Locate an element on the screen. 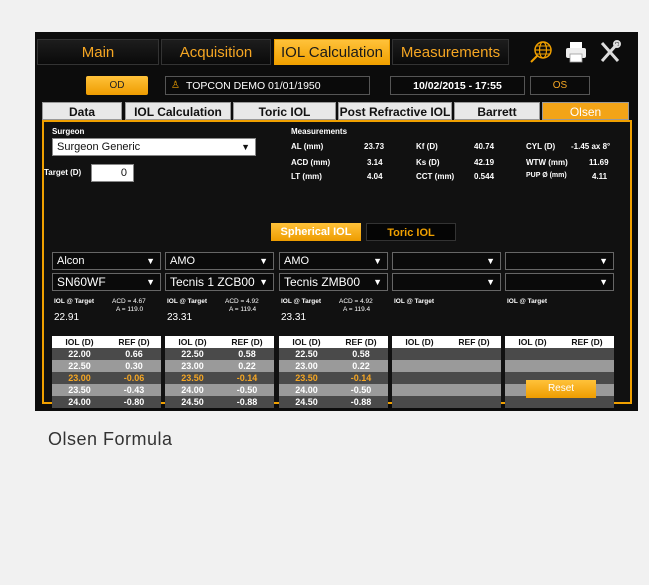 This screenshot has width=649, height=585. model-select: Tecnis ZMB00 ▼ is located at coordinates (333, 282).